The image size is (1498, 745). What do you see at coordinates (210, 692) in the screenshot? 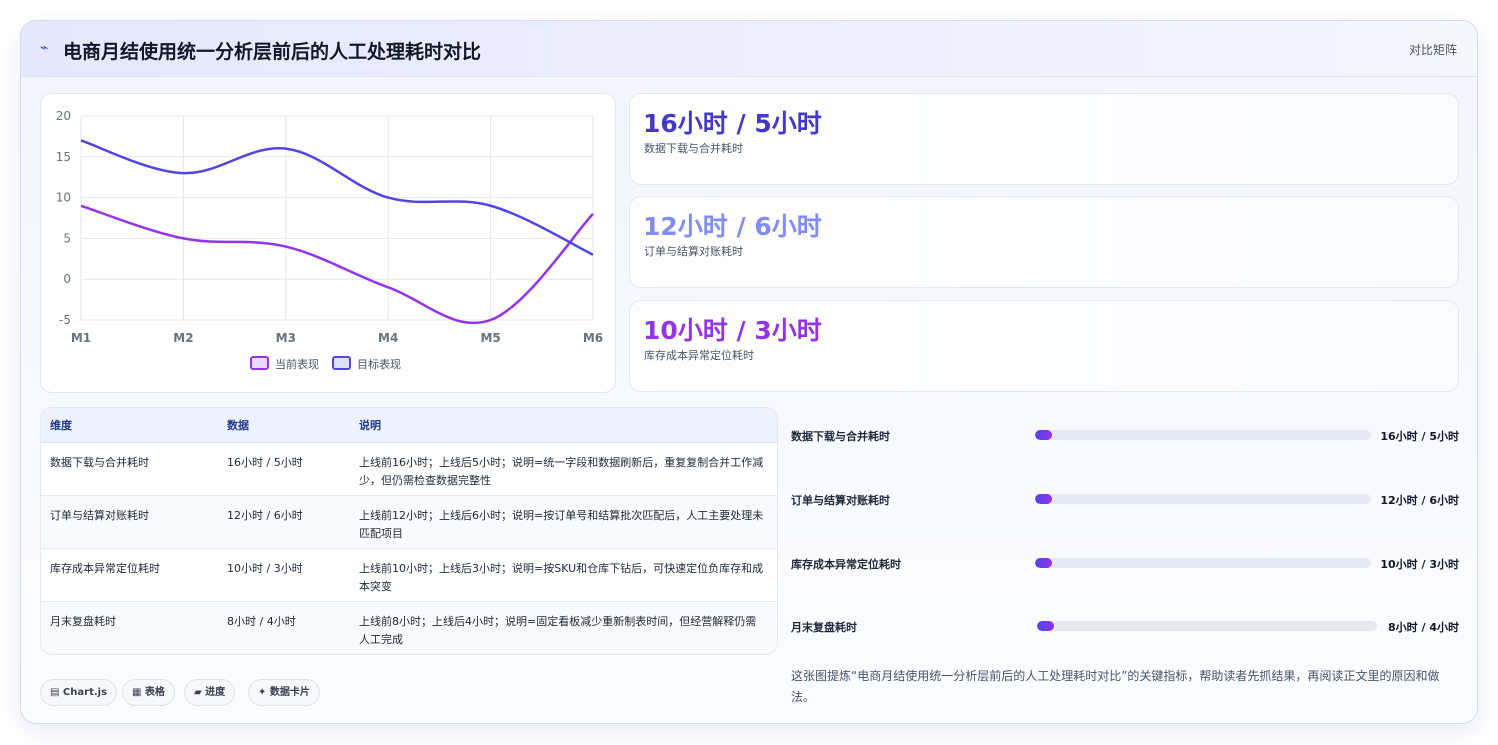
I see `chip-progress: ▰ 进度` at bounding box center [210, 692].